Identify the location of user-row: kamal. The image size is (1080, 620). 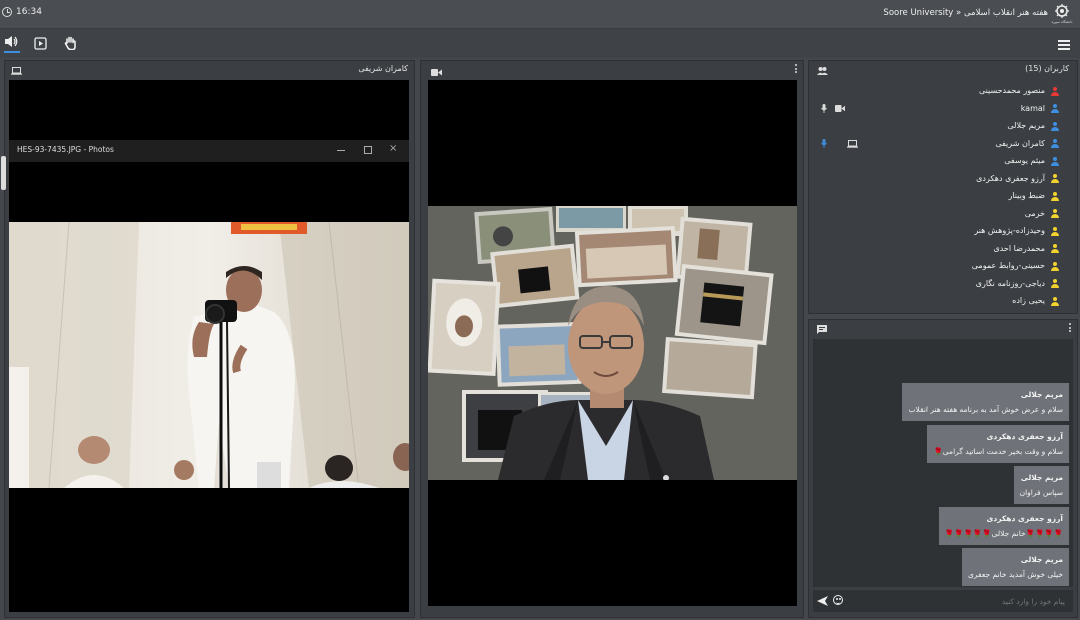
(936, 109).